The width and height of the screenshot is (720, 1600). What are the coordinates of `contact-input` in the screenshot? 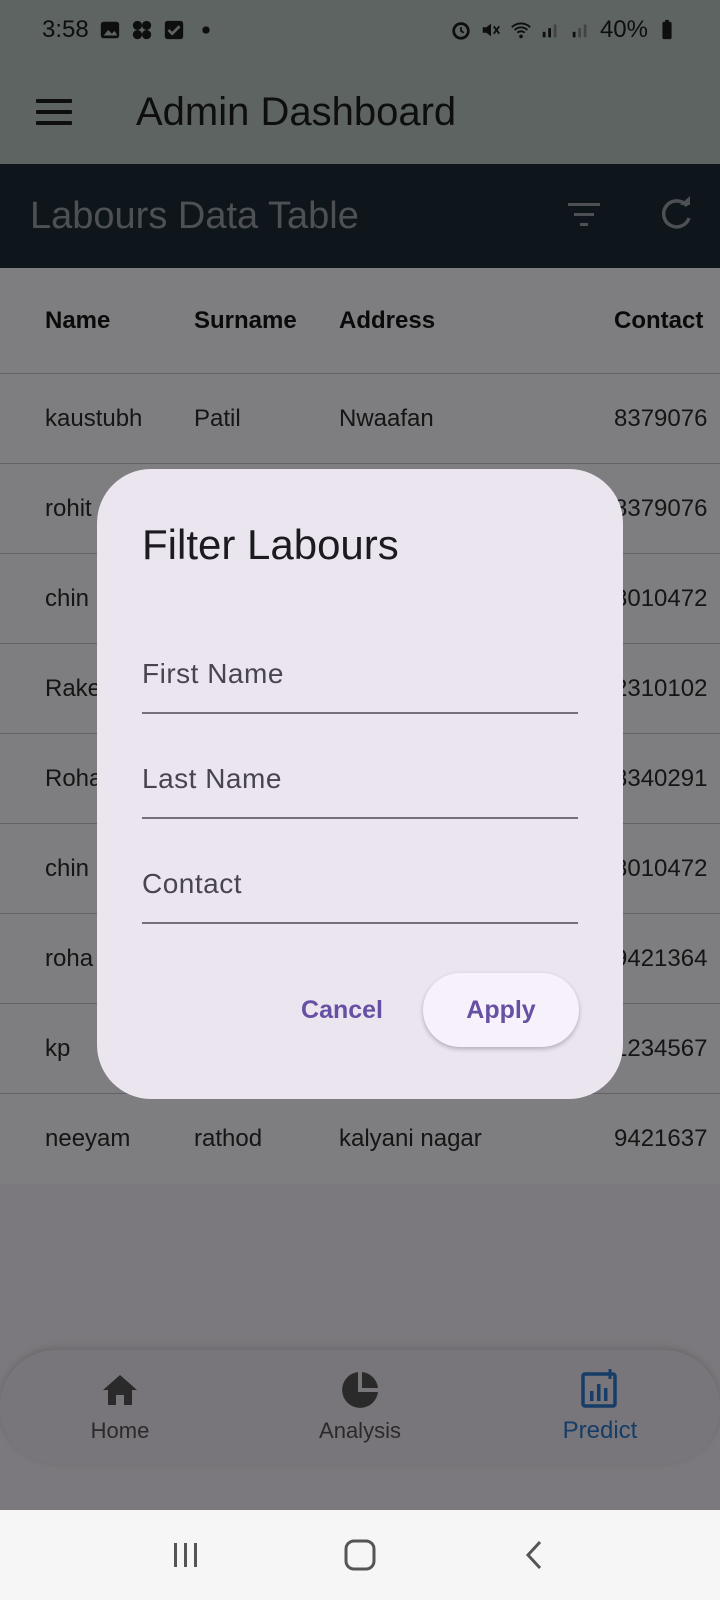 It's located at (360, 884).